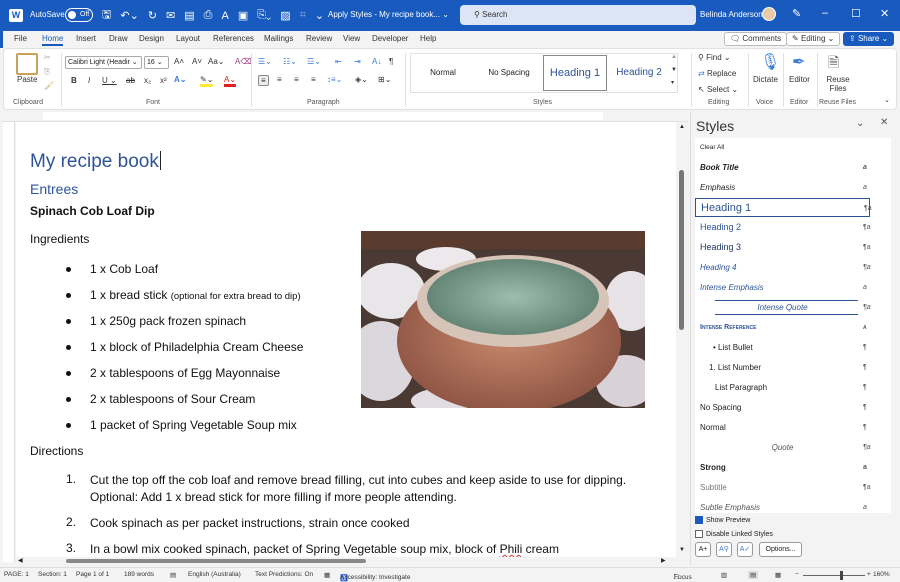 This screenshot has width=900, height=582. Describe the element at coordinates (782, 327) in the screenshot. I see `style-item-intense-reference: Intense Reference a` at that location.